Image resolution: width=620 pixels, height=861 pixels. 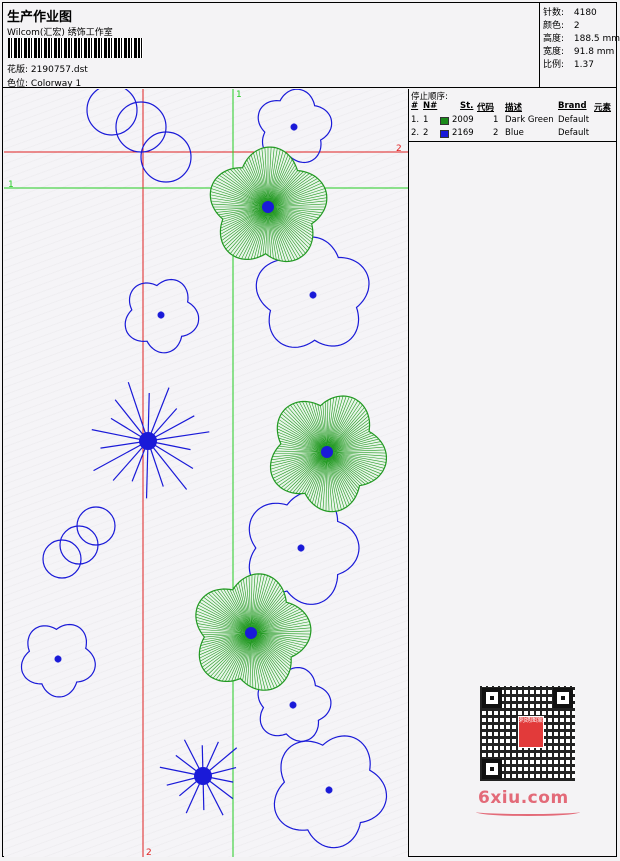 I want to click on col-no: N#, so click(x=430, y=106).